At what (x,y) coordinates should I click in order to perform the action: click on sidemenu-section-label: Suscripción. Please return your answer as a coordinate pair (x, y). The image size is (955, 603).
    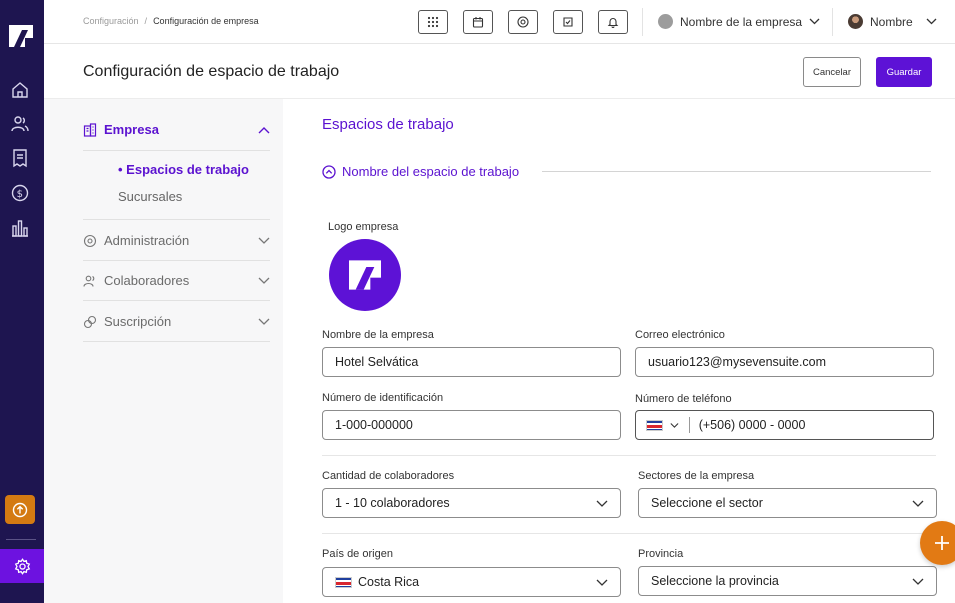
    Looking at the image, I should click on (138, 321).